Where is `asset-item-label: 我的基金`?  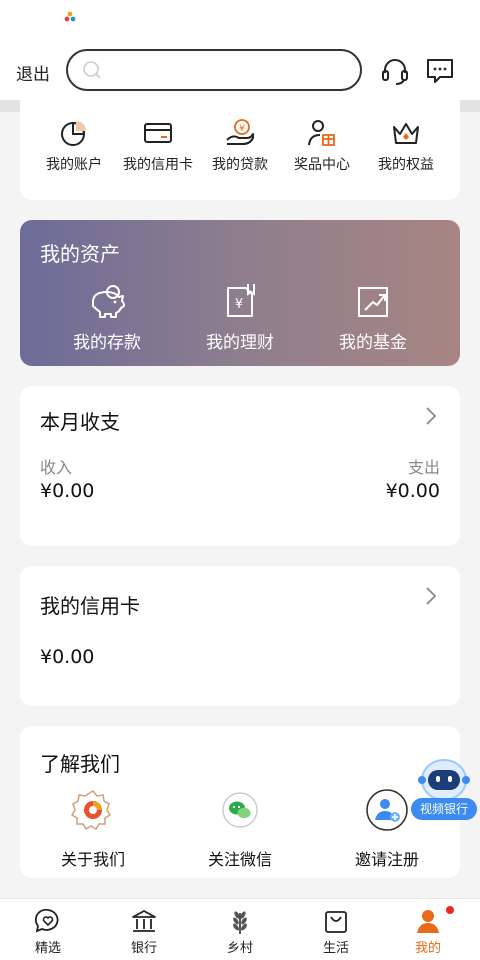 asset-item-label: 我的基金 is located at coordinates (373, 343).